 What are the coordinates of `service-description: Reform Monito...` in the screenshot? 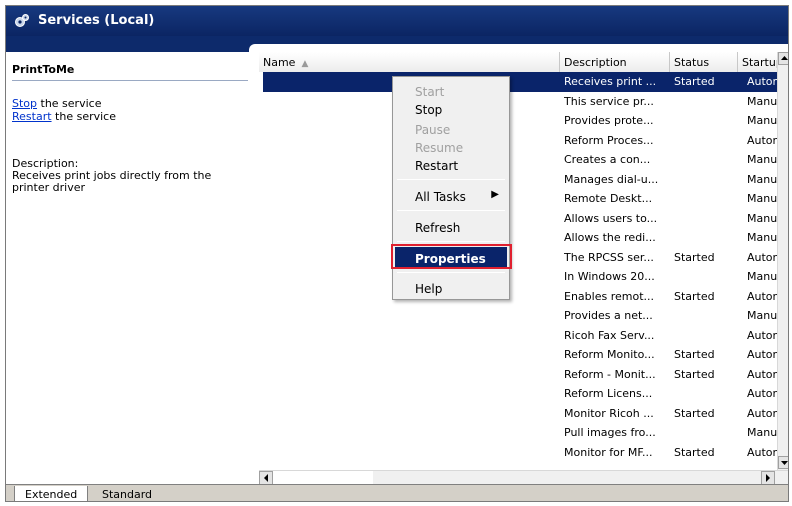 It's located at (609, 354).